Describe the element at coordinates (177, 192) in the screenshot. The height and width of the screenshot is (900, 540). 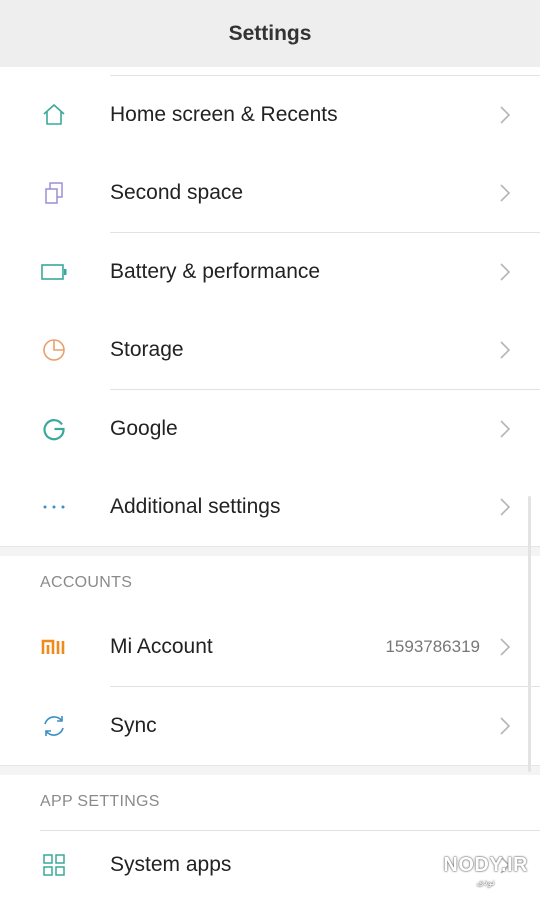
I see `settings-item-label: Second space` at that location.